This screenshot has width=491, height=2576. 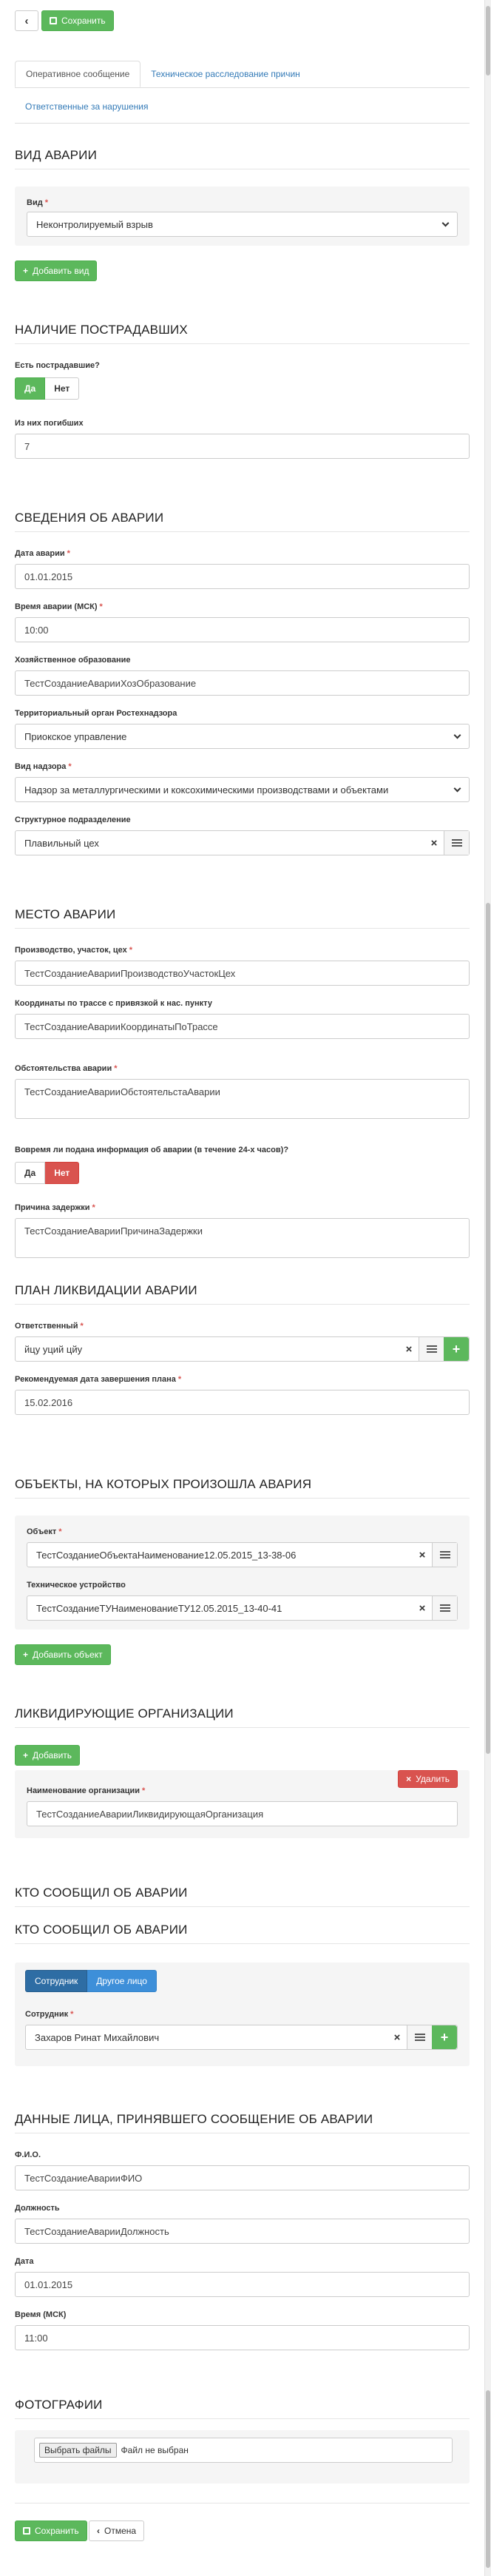 I want to click on tab-responsible: Ответственные за нарушения, so click(x=86, y=106).